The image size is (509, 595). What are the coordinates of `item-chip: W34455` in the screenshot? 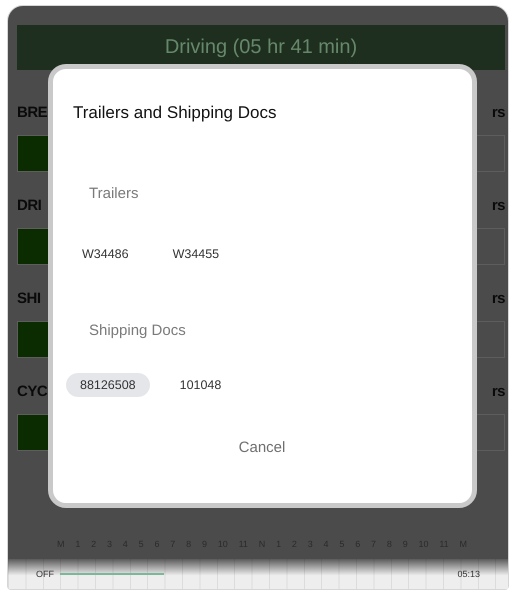 It's located at (196, 254).